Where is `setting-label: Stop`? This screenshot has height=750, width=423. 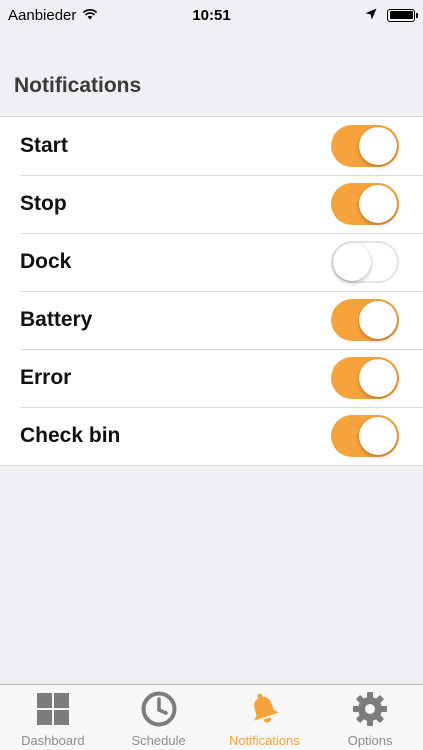
setting-label: Stop is located at coordinates (43, 203).